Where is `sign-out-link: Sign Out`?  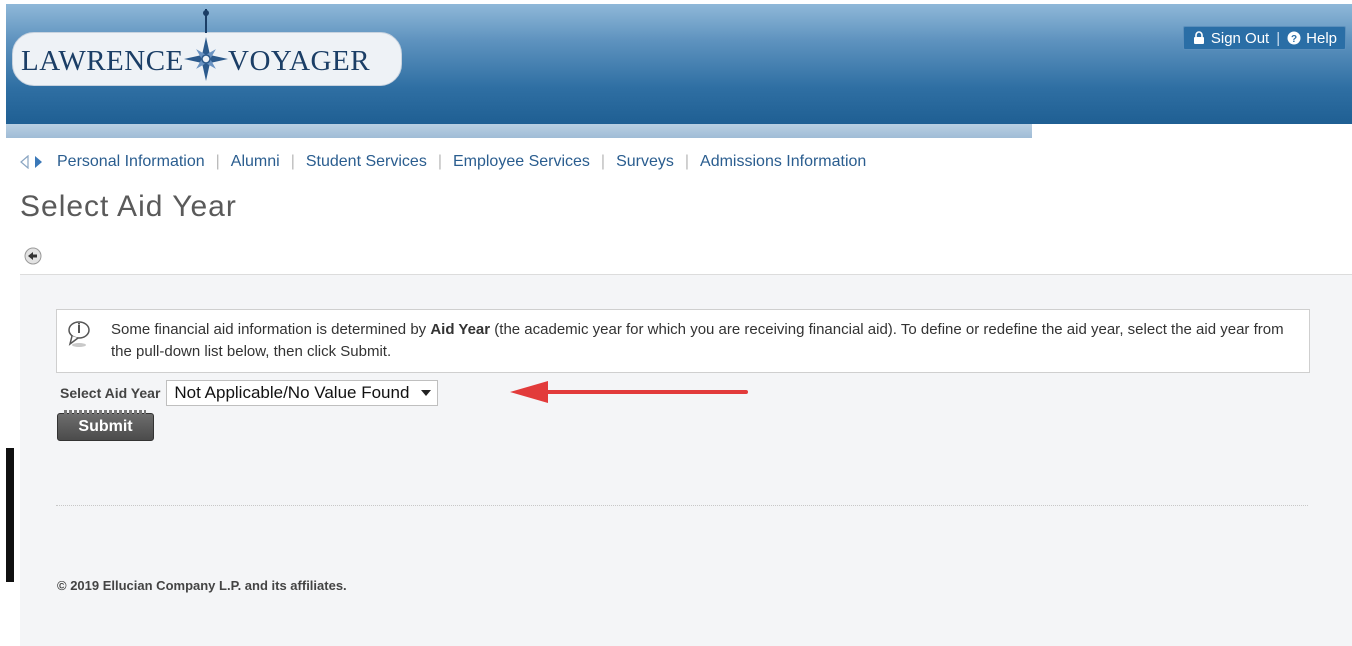 sign-out-link: Sign Out is located at coordinates (1230, 38).